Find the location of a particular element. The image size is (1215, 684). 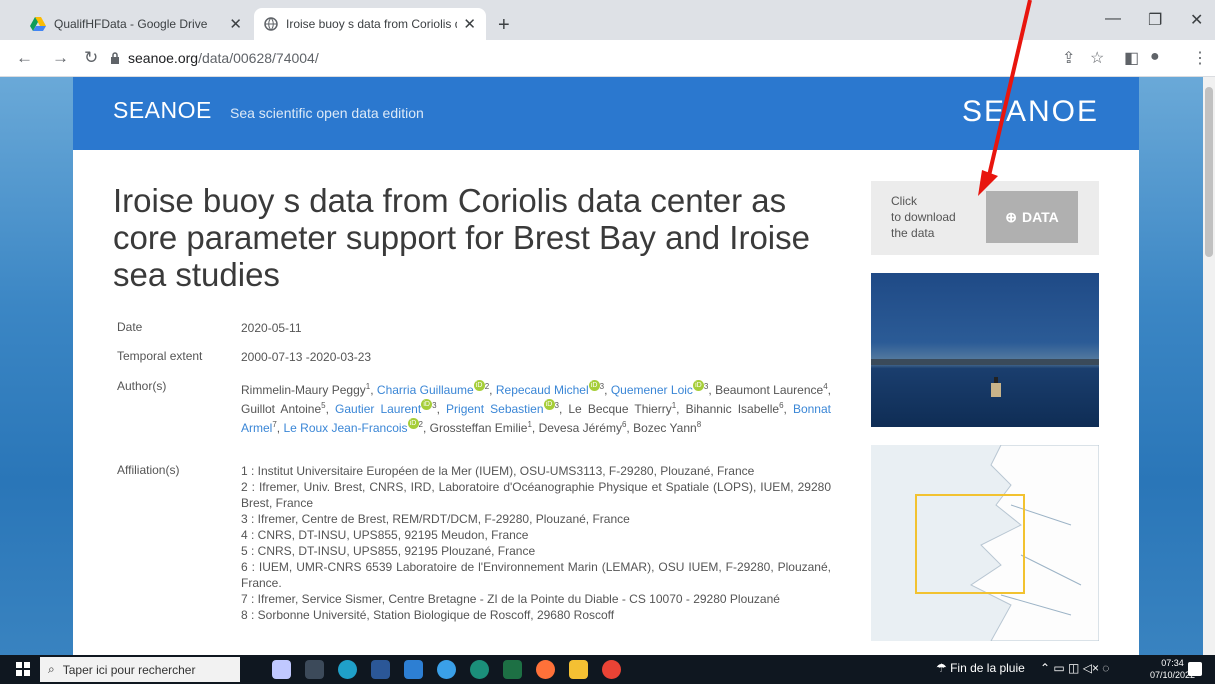

location-map is located at coordinates (985, 543).